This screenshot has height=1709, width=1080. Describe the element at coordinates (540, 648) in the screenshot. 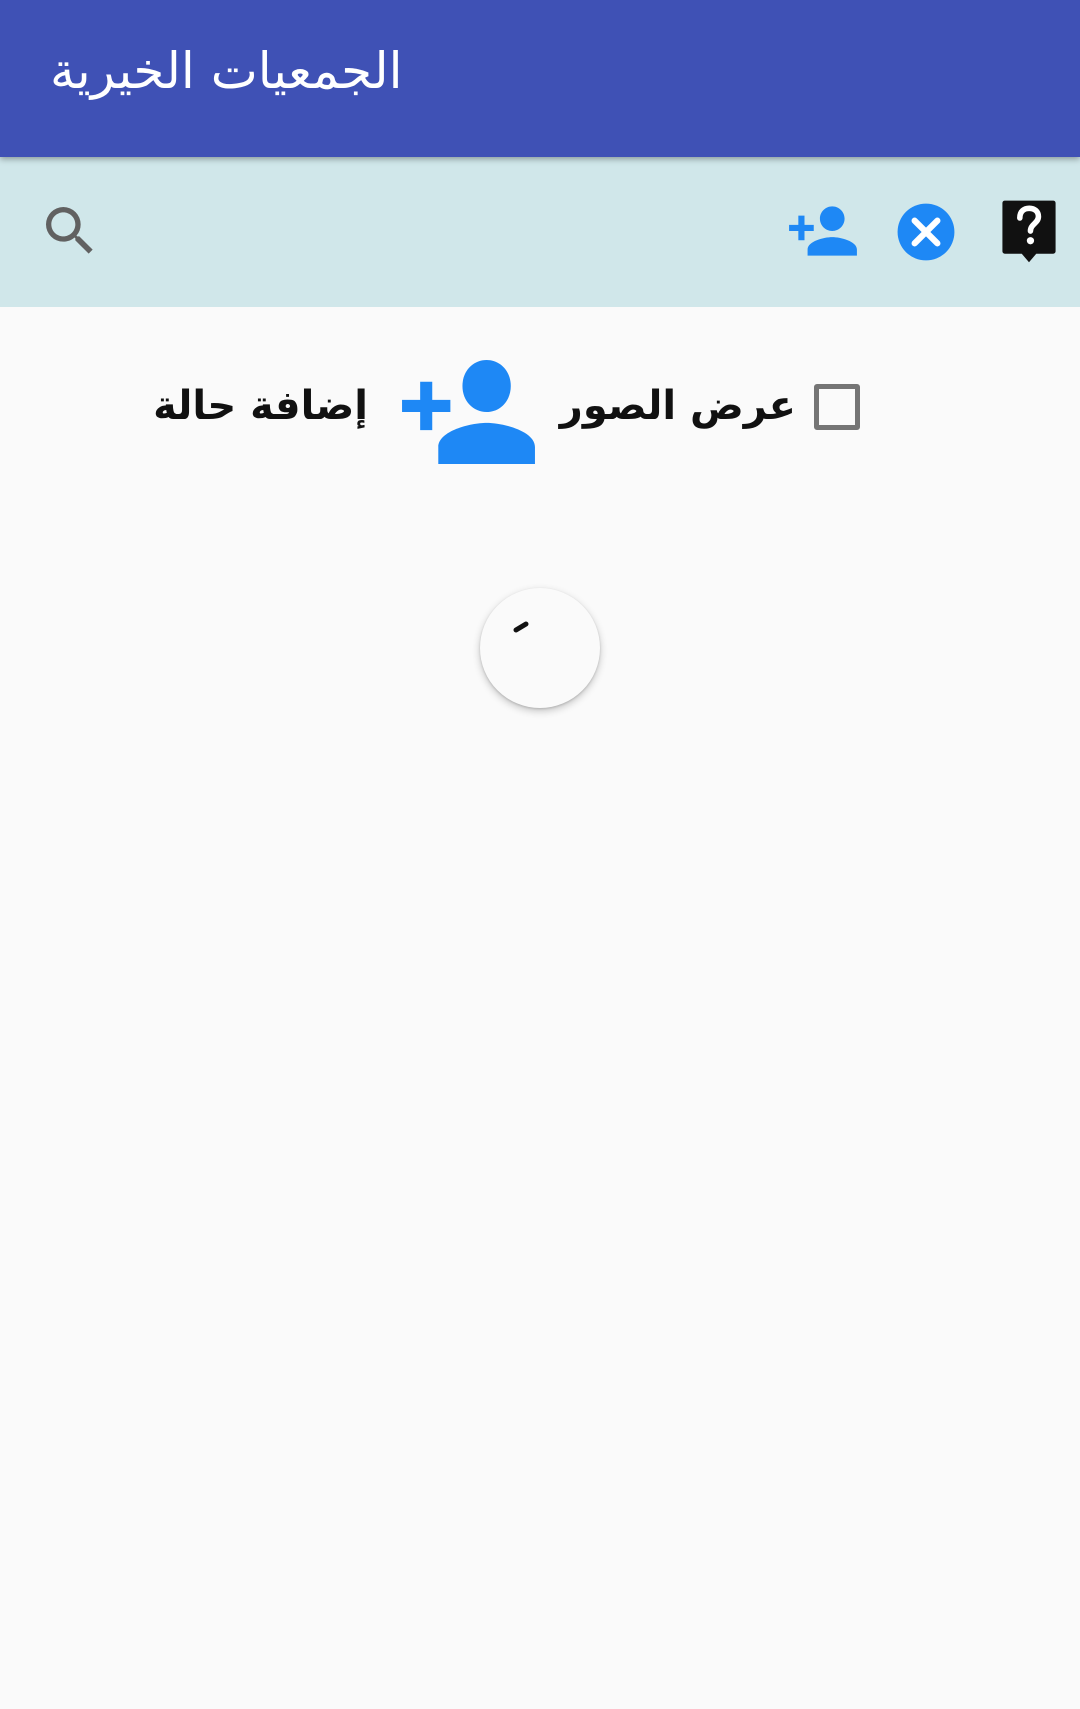

I see `loading-spinner` at that location.